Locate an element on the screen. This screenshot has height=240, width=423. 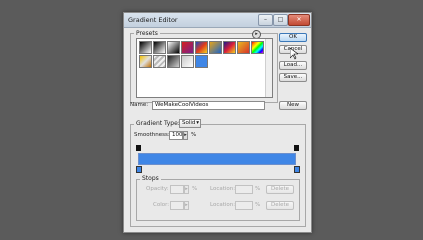
opacity-field is located at coordinates (177, 189).